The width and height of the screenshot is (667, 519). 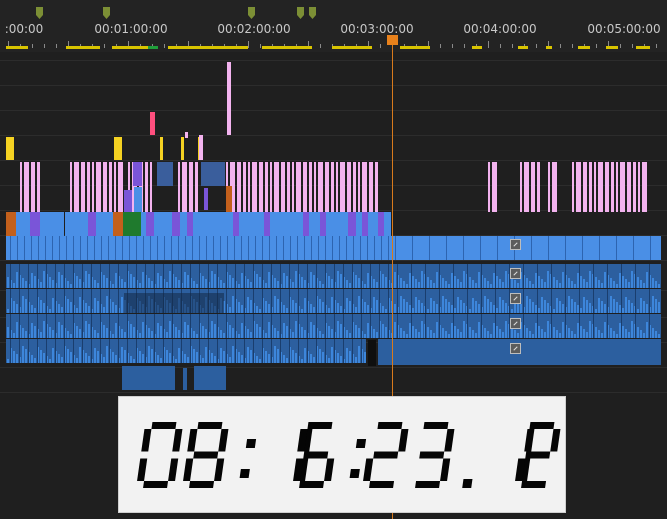 What do you see at coordinates (174, 303) in the screenshot?
I see `clip-selection` at bounding box center [174, 303].